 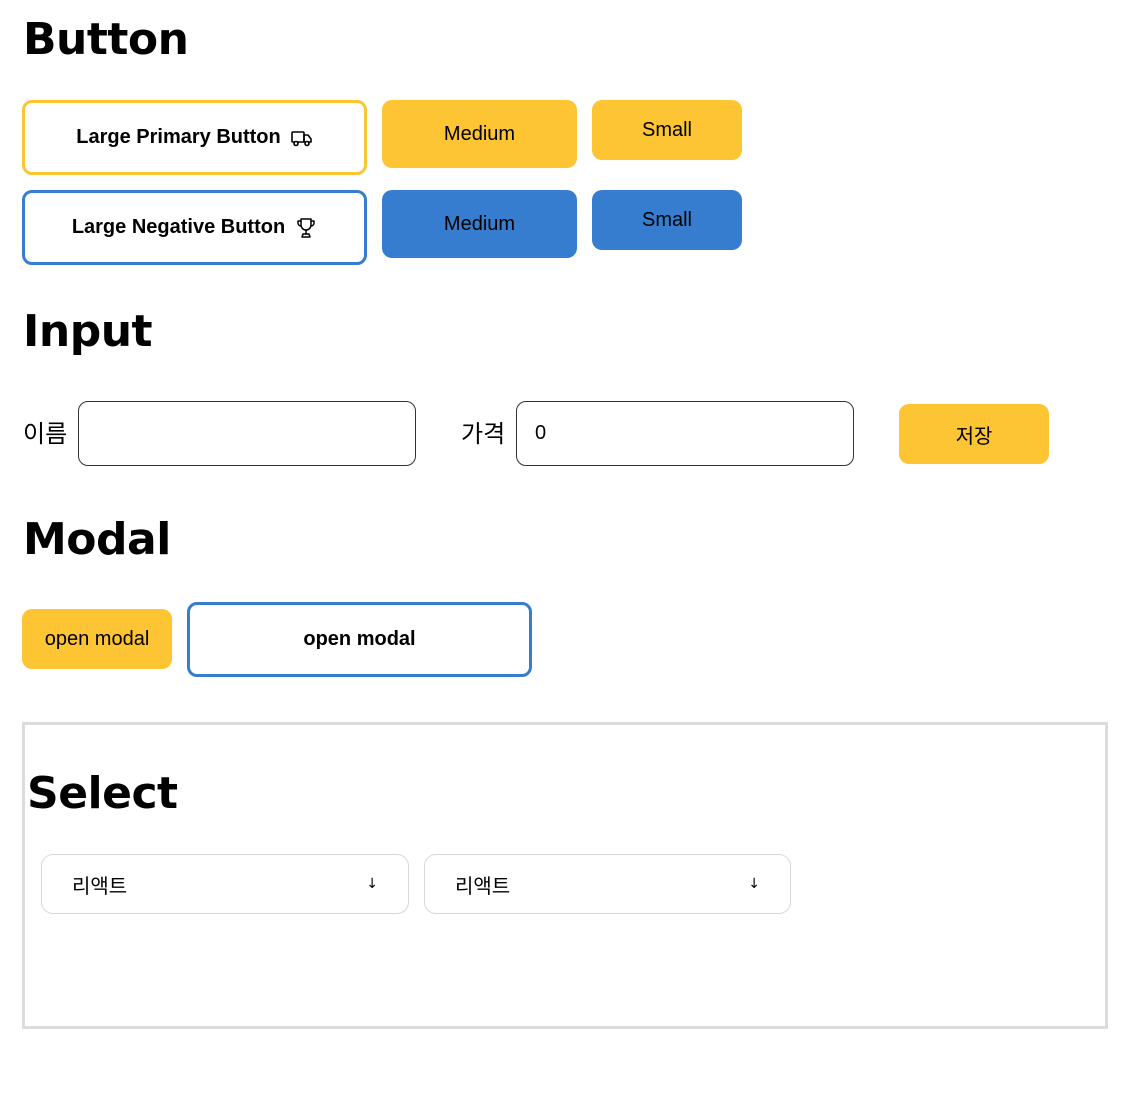 What do you see at coordinates (479, 224) in the screenshot?
I see `negative-medium-button: Medium` at bounding box center [479, 224].